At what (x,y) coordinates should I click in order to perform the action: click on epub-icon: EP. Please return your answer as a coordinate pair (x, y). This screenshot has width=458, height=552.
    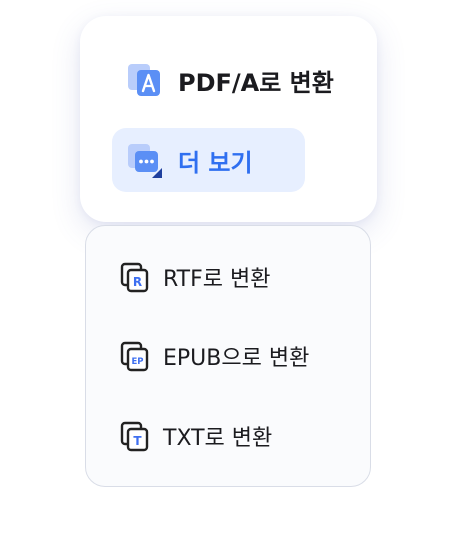
    Looking at the image, I should click on (134, 356).